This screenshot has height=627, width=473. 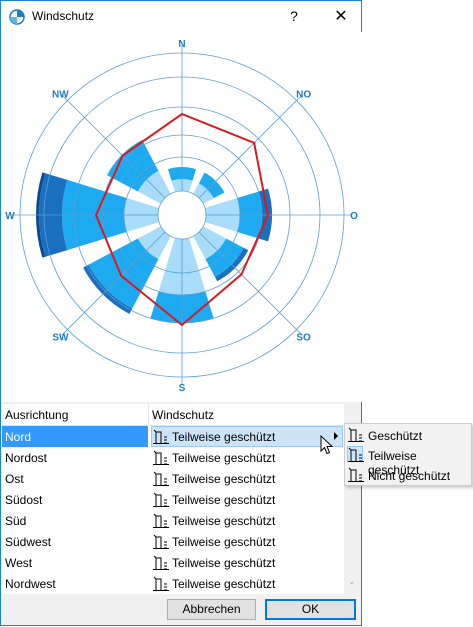 I want to click on table-row: Nord Teilweise geschützt, so click(x=173, y=436).